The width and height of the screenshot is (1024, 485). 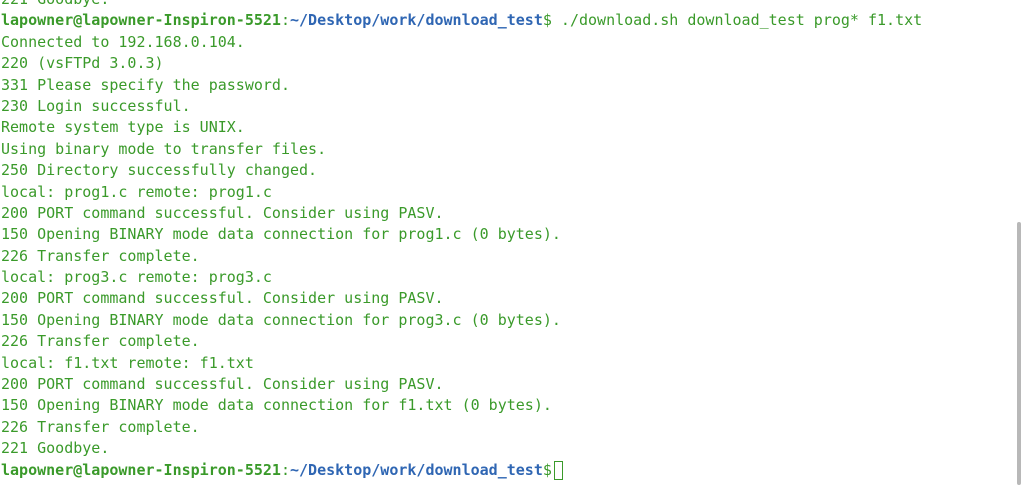 I want to click on output-line: 250 Directory successfully changed., so click(x=159, y=170).